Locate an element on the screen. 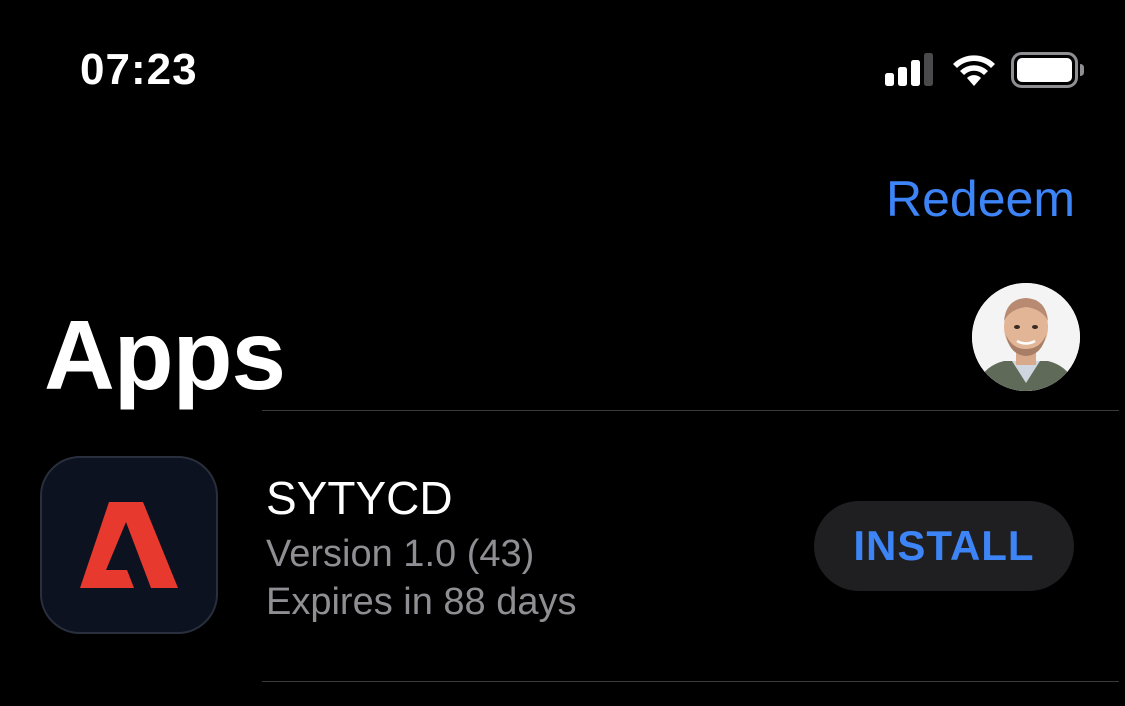 The image size is (1125, 706). user-photo-icon is located at coordinates (1026, 337).